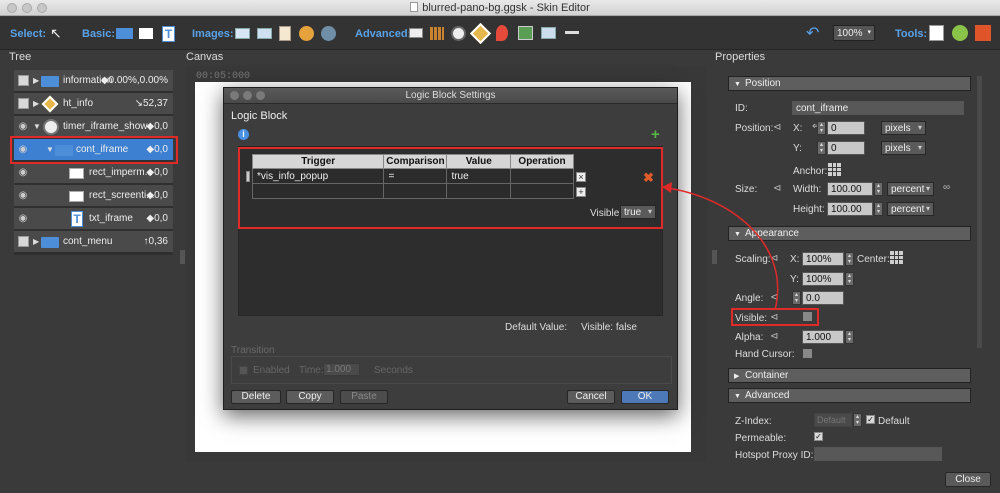 This screenshot has height=493, width=1000. What do you see at coordinates (548, 33) in the screenshot?
I see `video-icon` at bounding box center [548, 33].